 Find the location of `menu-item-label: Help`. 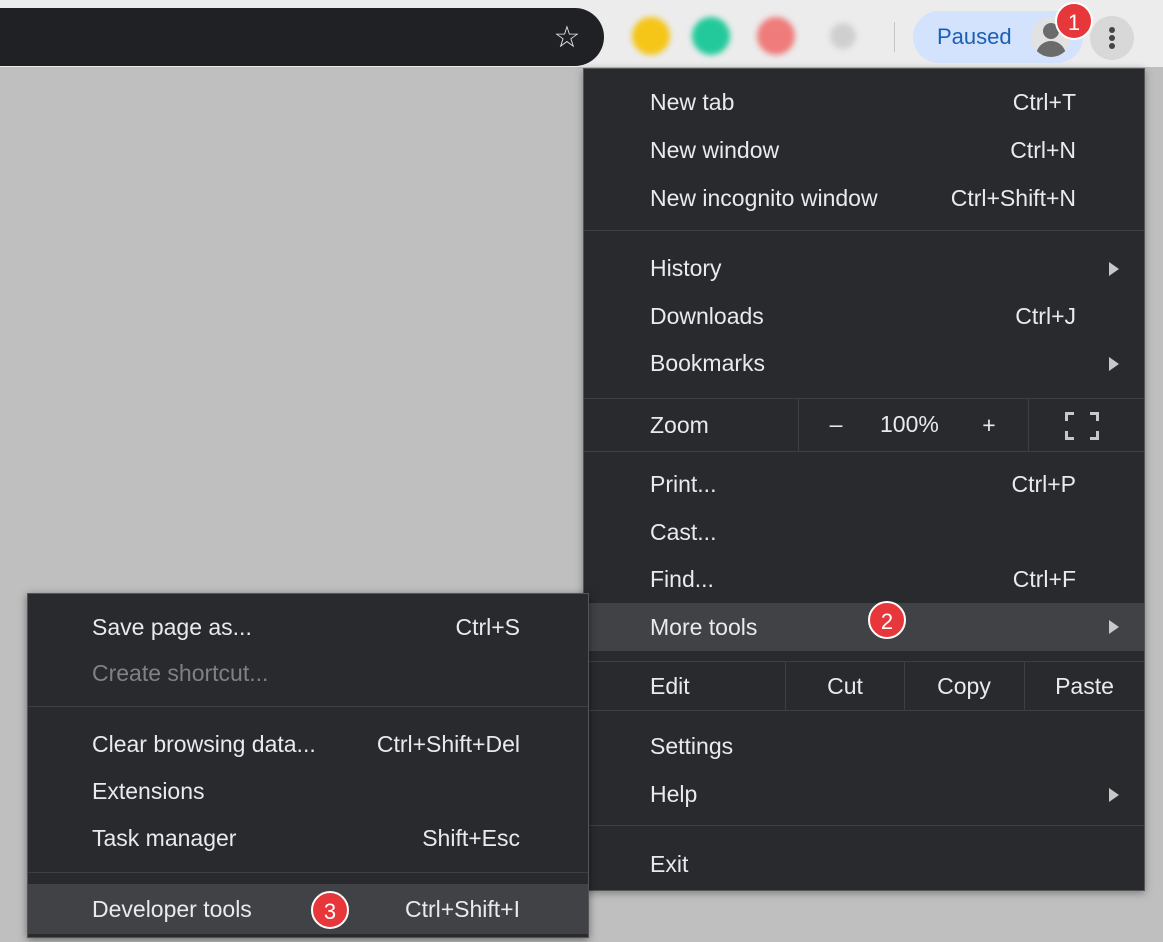

menu-item-label: Help is located at coordinates (674, 794).